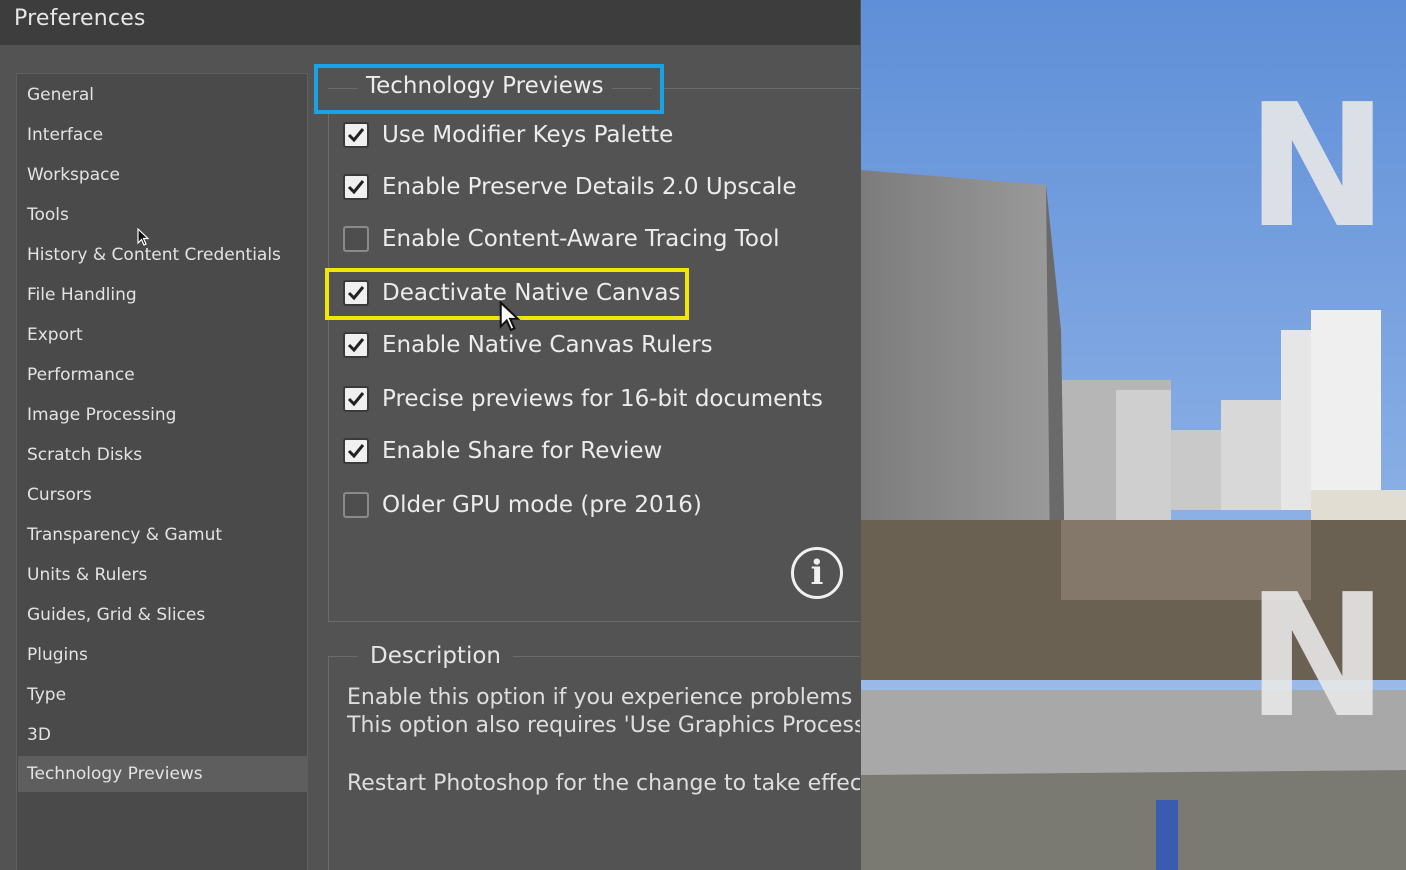  Describe the element at coordinates (48, 215) in the screenshot. I see `sidebar-item-label: Tools` at that location.